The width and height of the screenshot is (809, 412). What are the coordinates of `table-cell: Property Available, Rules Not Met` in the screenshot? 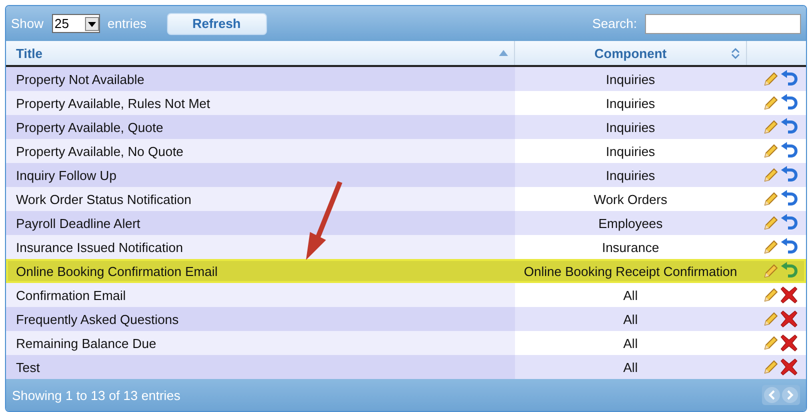 It's located at (260, 103).